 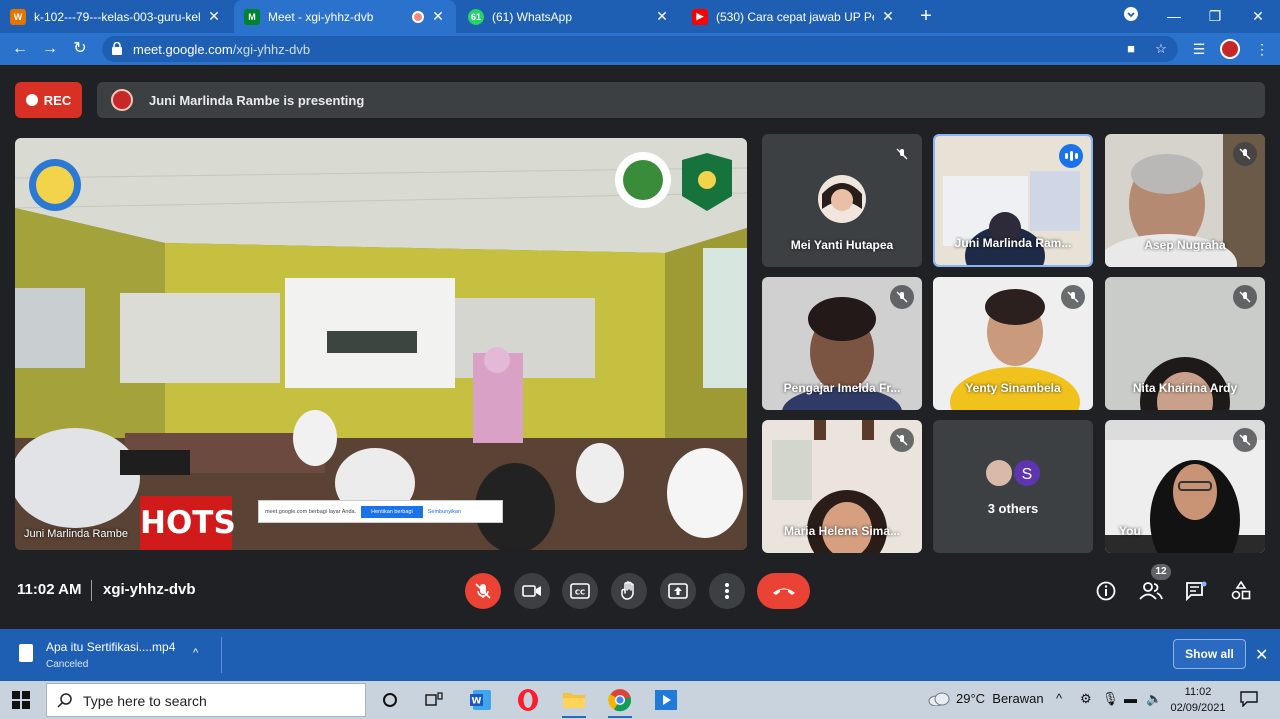 I want to click on url-host: meet.google.com, so click(x=183, y=49).